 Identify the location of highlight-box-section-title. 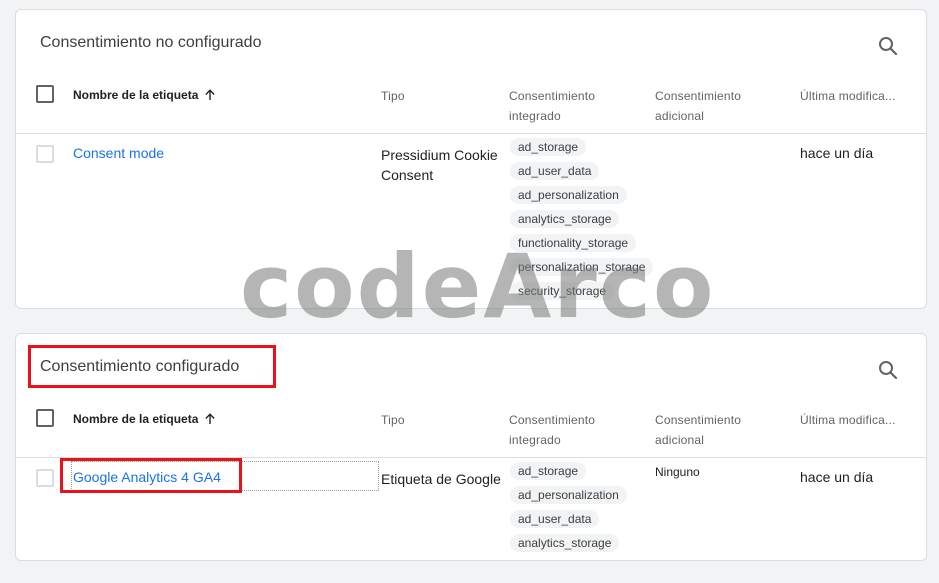
(152, 366).